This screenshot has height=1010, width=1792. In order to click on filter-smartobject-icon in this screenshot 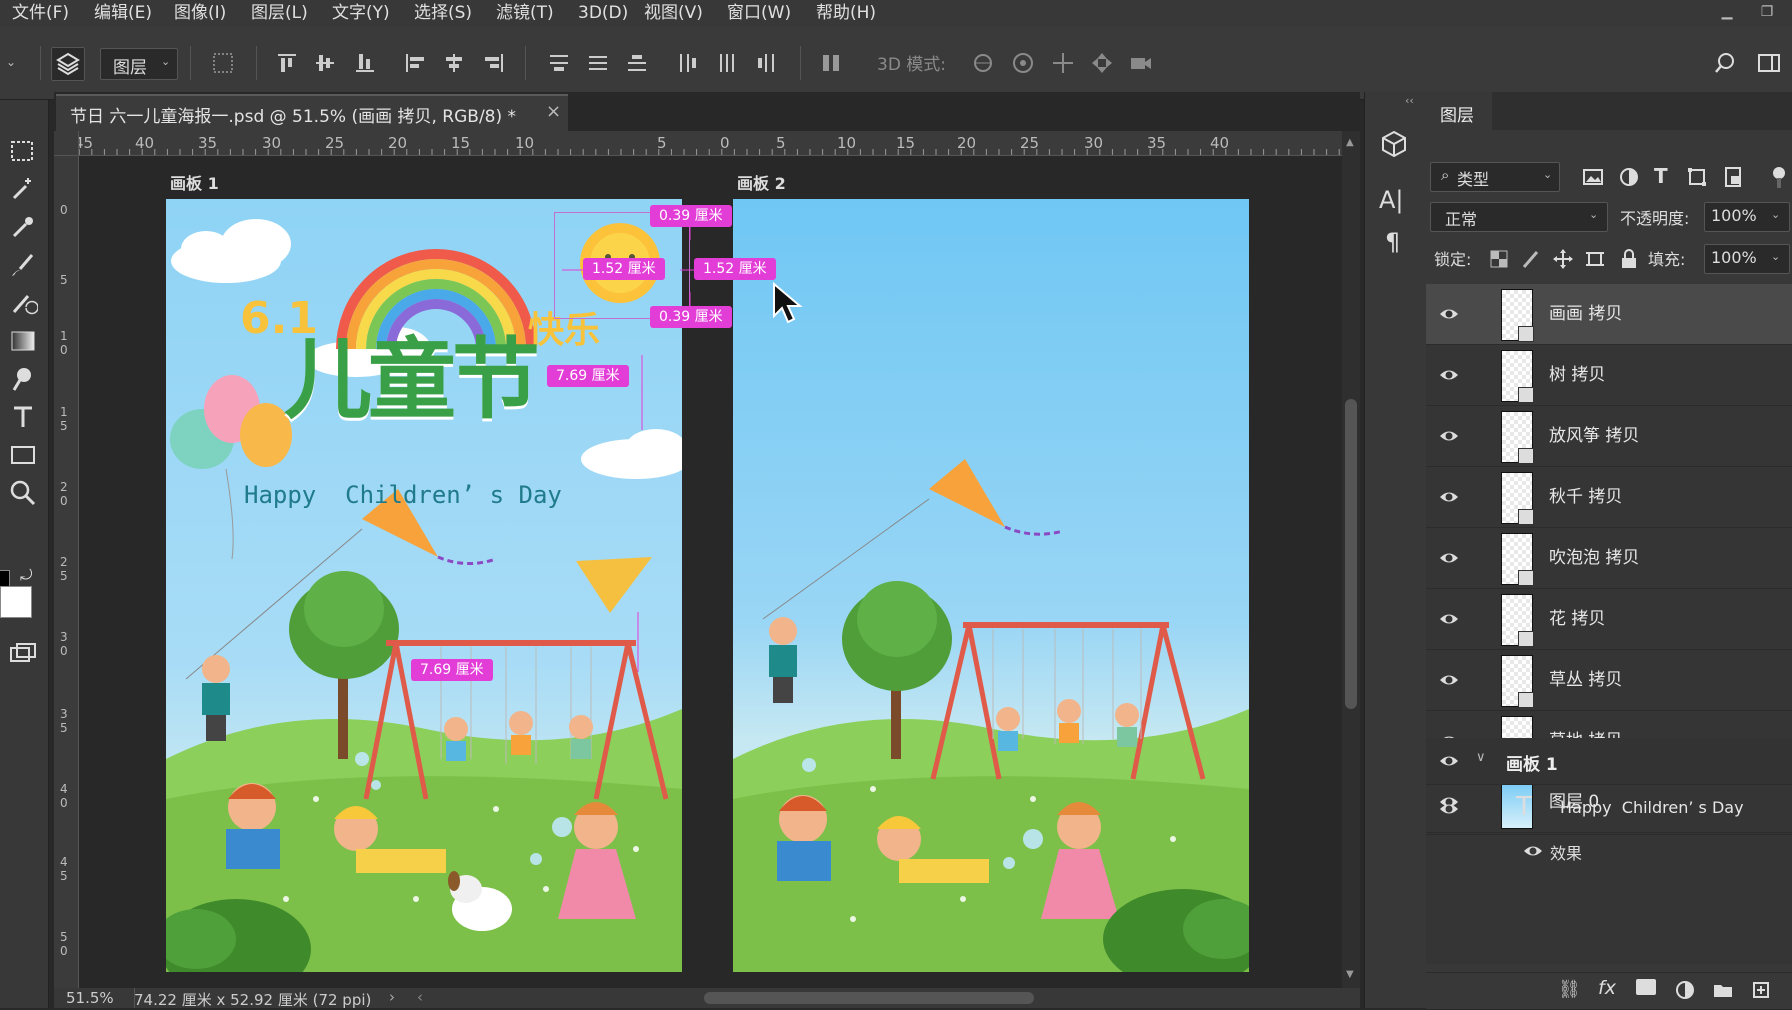, I will do `click(1733, 177)`.